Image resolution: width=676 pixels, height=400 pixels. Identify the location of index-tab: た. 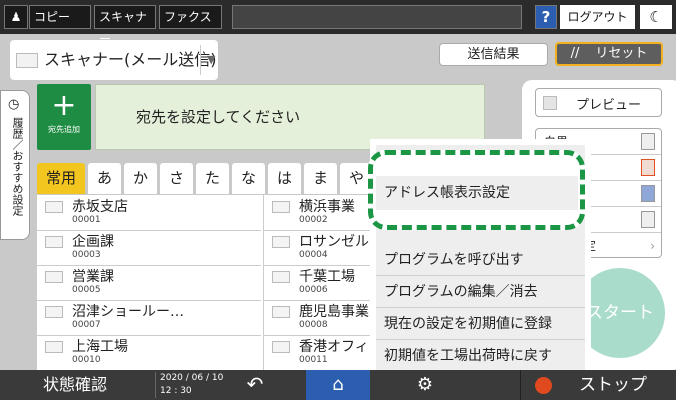
(212, 178).